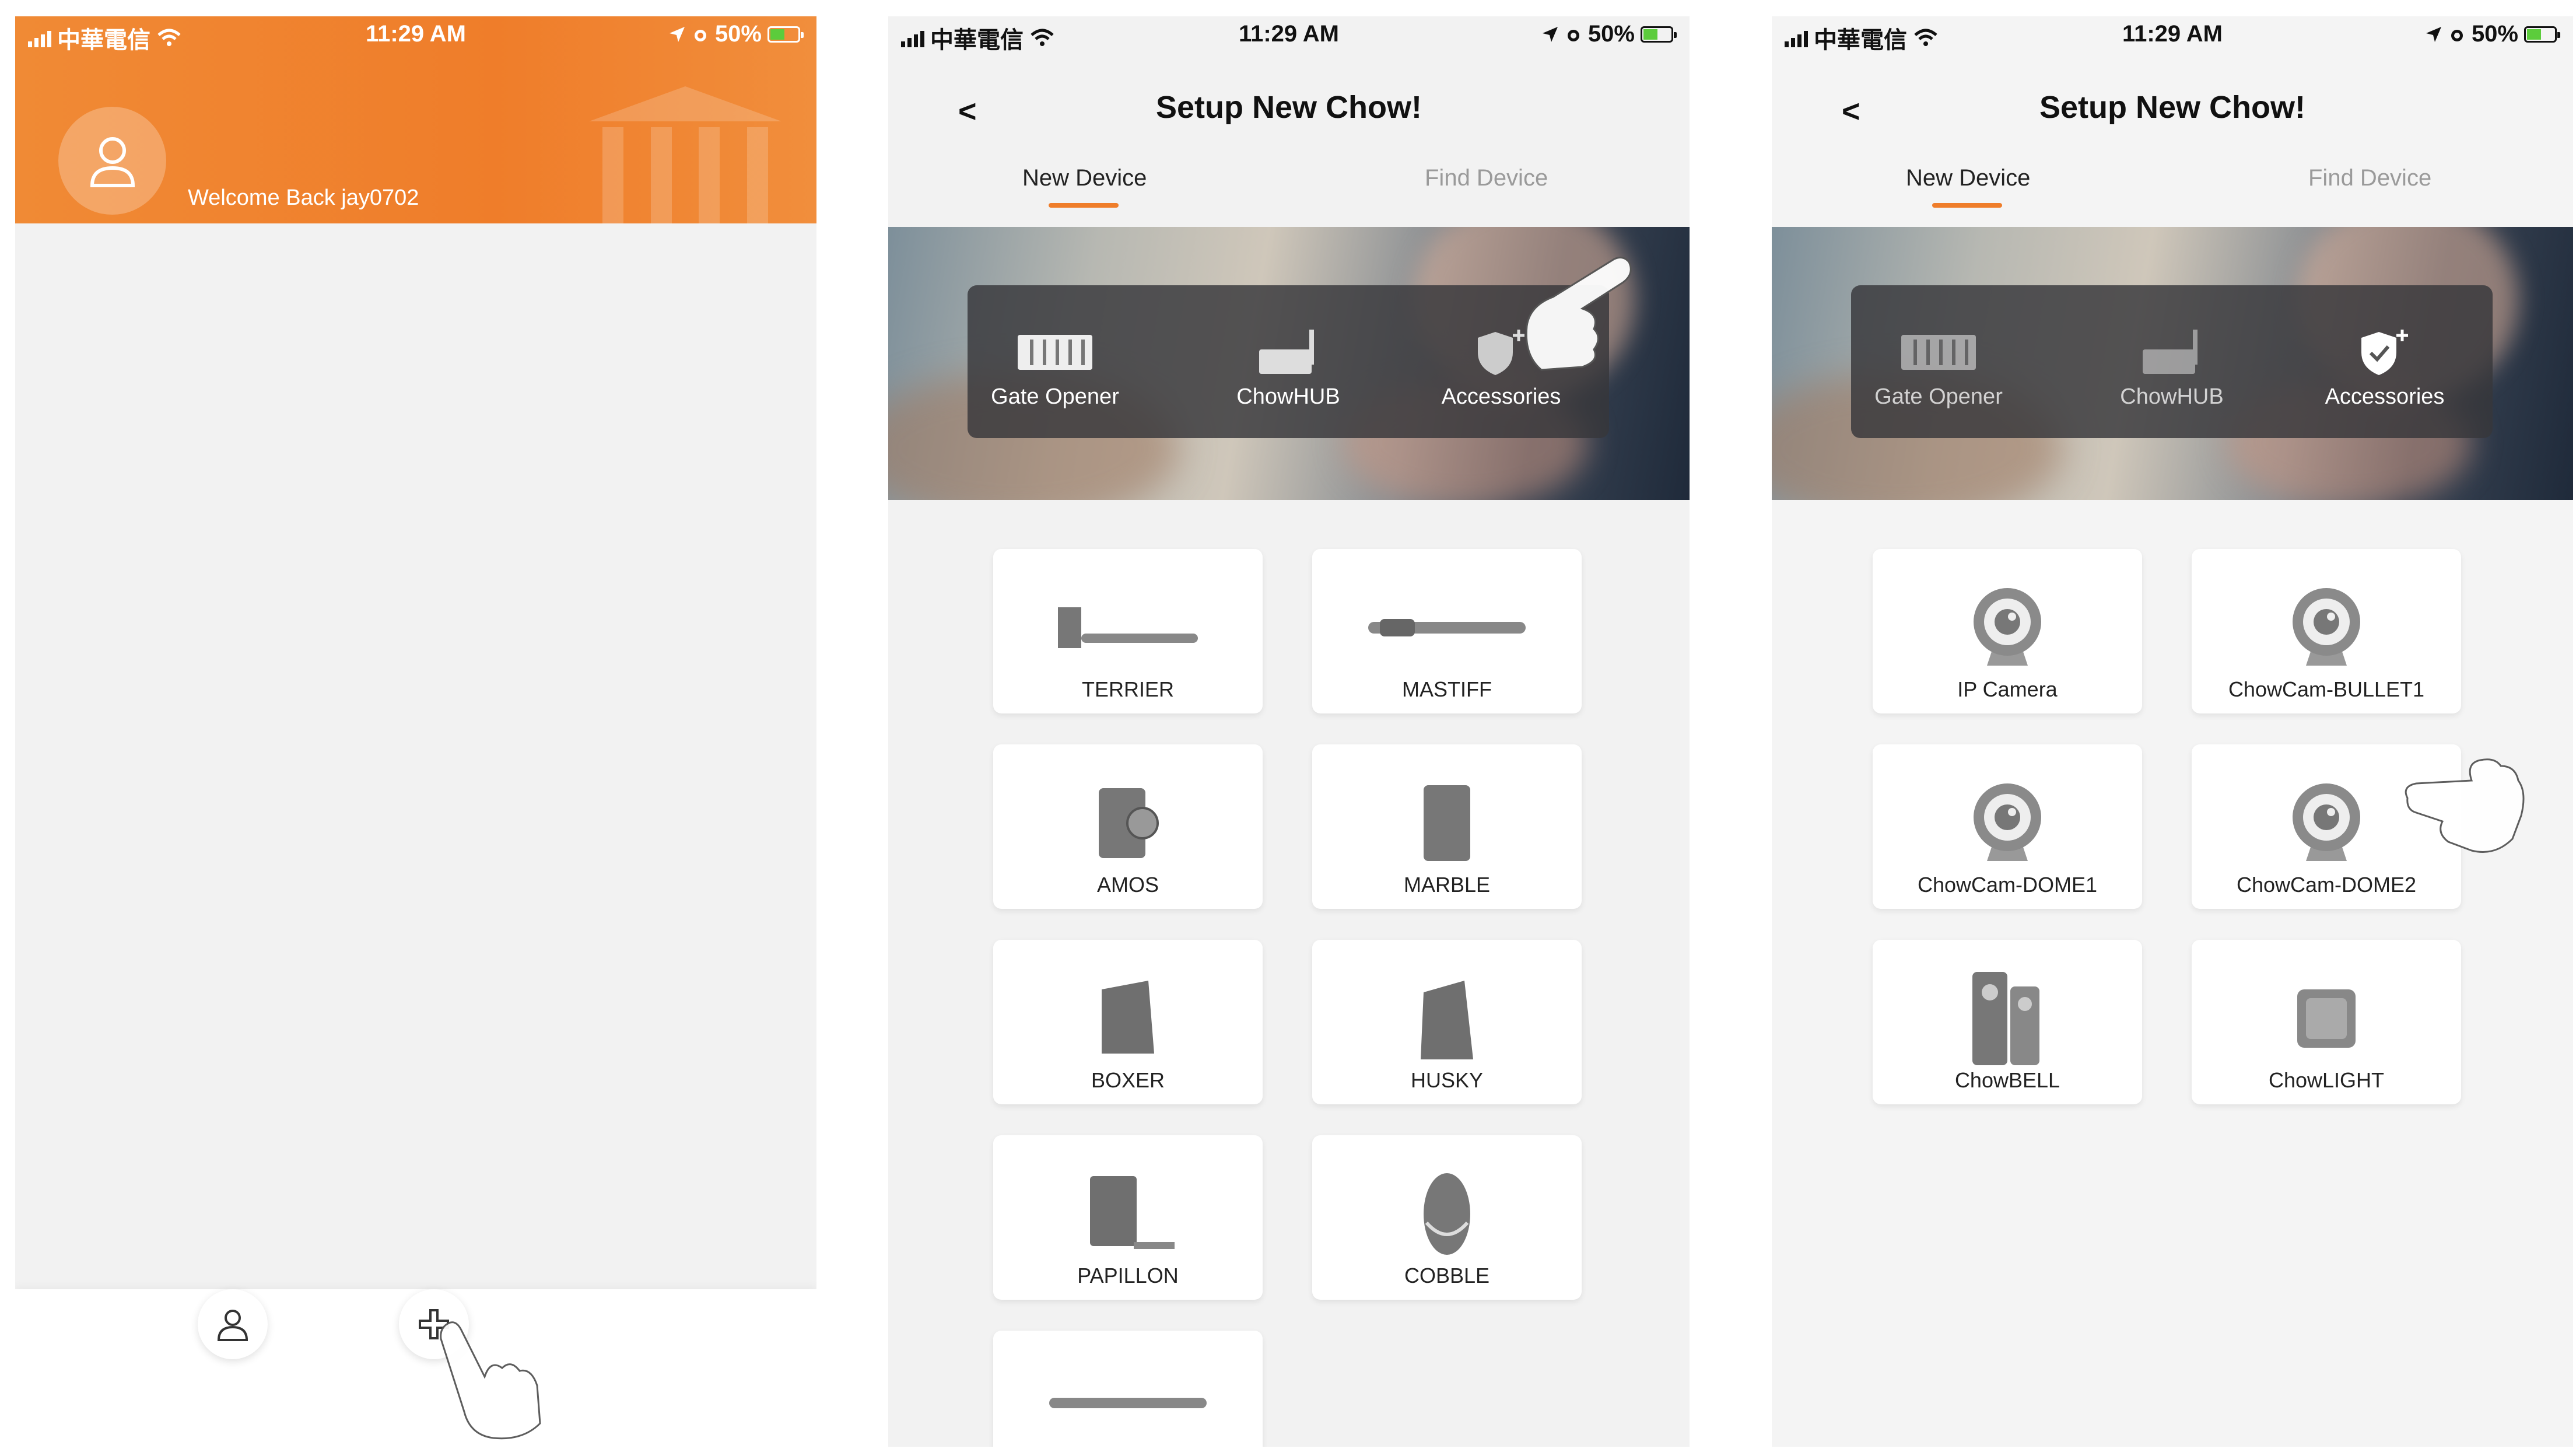 The height and width of the screenshot is (1452, 2576). Describe the element at coordinates (1447, 823) in the screenshot. I see `marble-device-icon` at that location.